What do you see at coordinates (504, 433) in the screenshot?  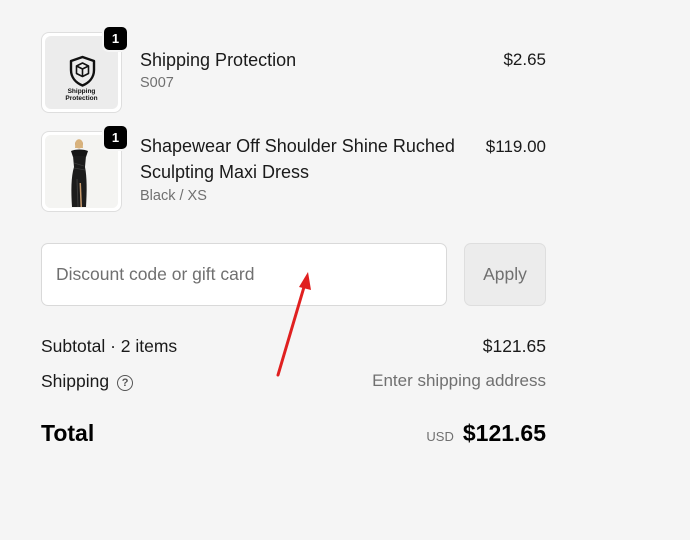 I see `total-amount: $121.65` at bounding box center [504, 433].